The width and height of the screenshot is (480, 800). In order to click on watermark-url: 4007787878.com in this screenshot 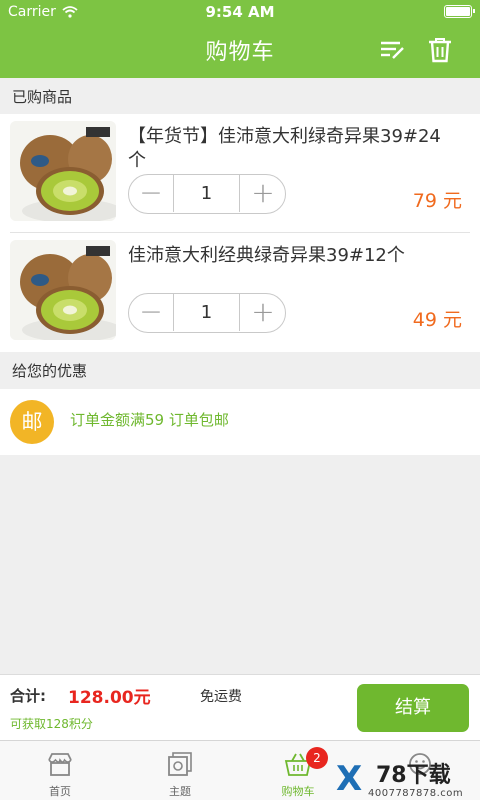, I will do `click(416, 793)`.